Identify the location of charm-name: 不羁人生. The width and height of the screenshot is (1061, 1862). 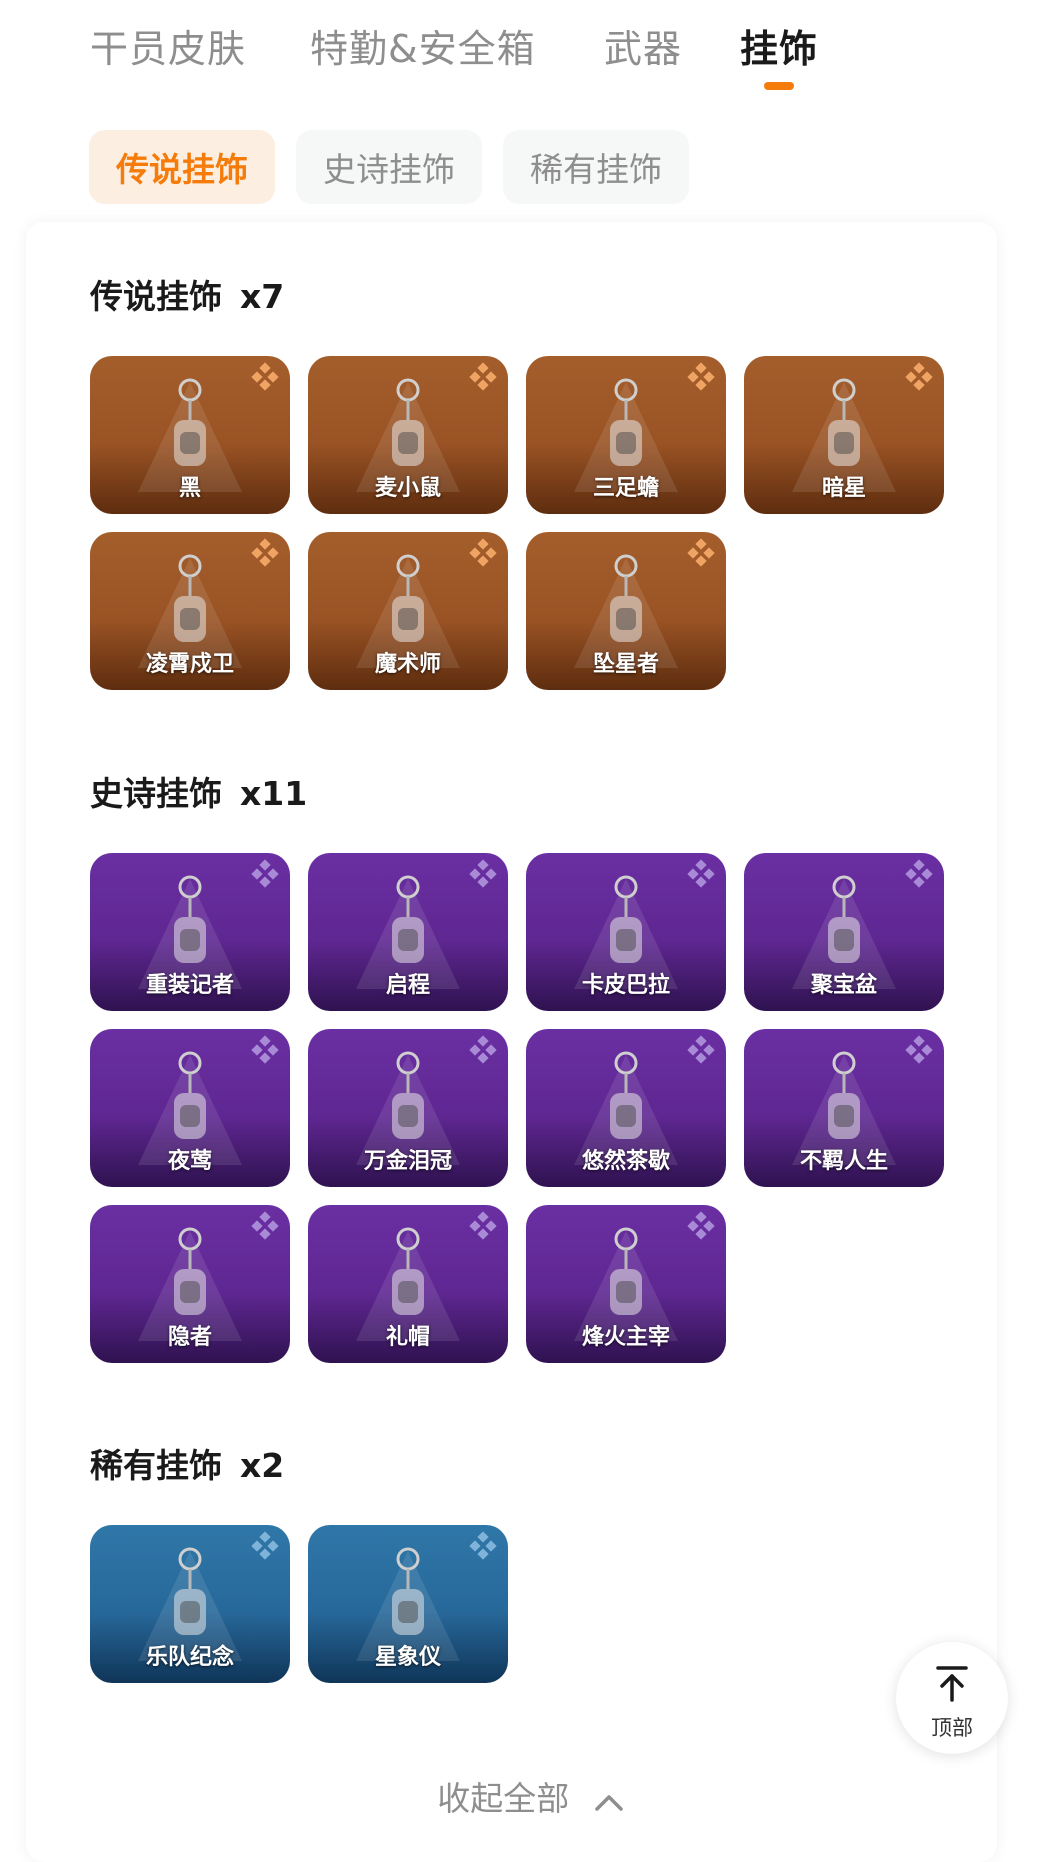
(843, 1161).